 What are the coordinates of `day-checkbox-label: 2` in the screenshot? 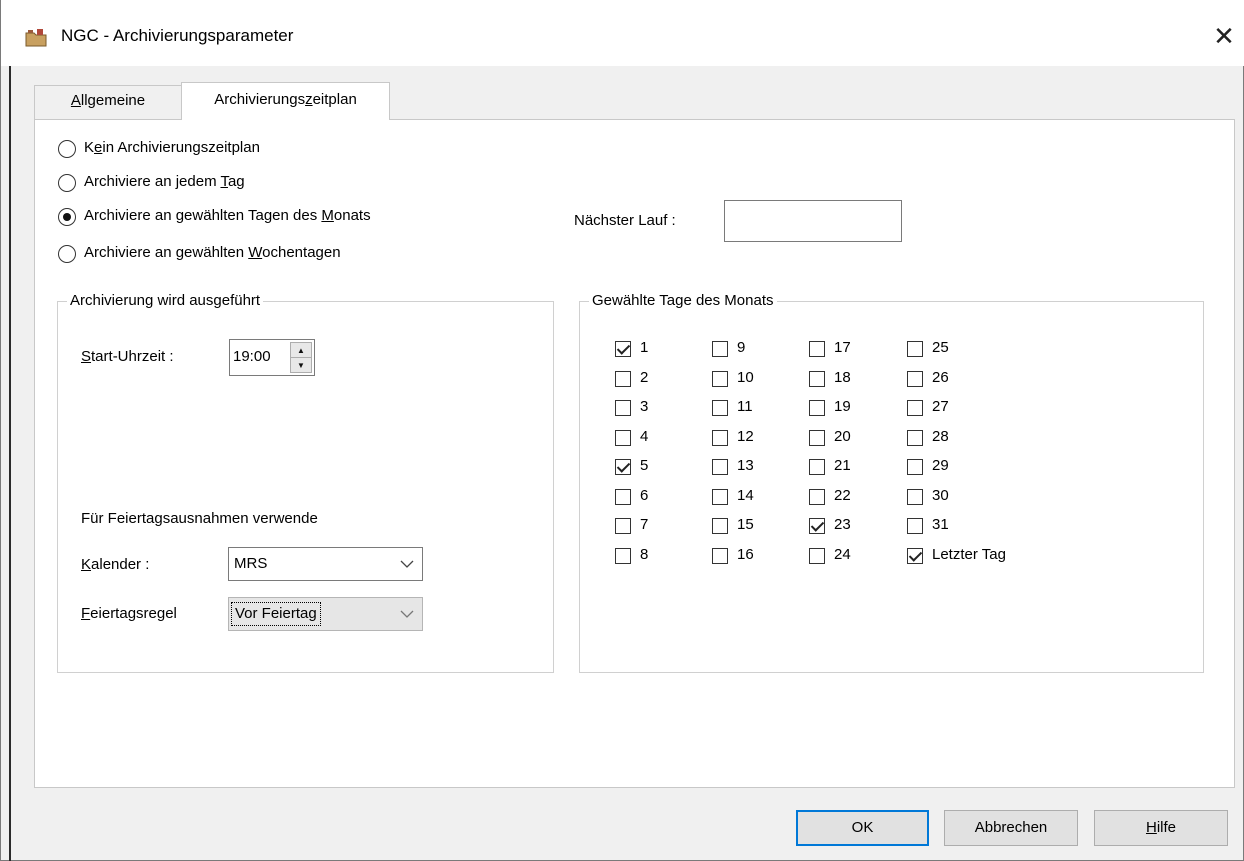 It's located at (644, 377).